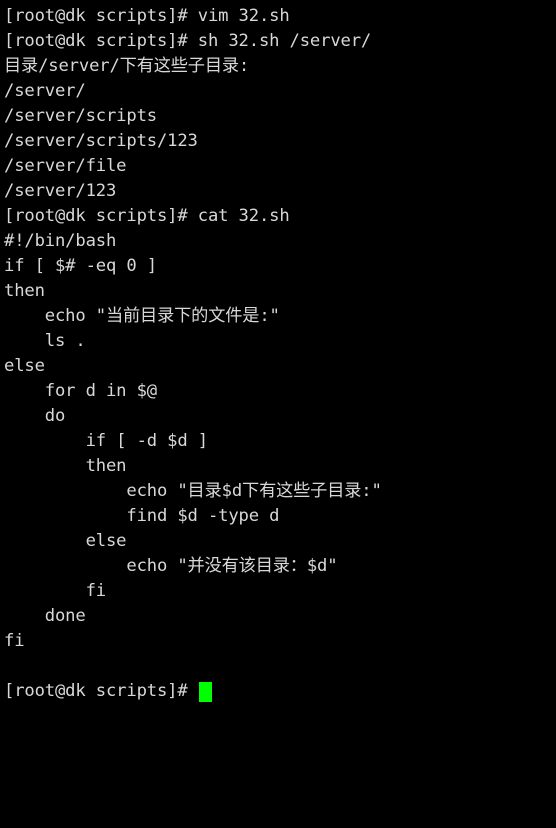 Image resolution: width=556 pixels, height=828 pixels. I want to click on terminal-line-script-fi-inner: fi, so click(55, 591).